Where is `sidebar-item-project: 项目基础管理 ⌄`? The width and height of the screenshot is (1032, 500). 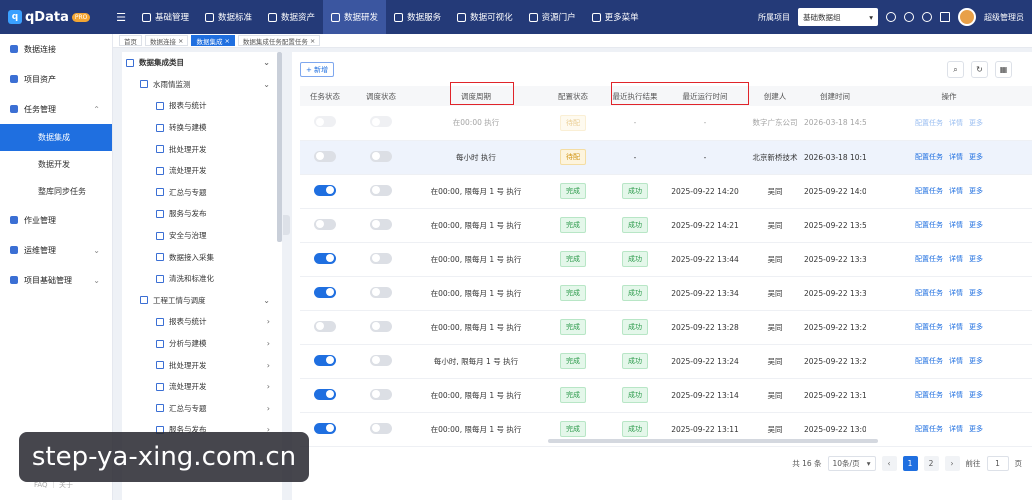
sidebar-item-project: 项目基础管理 ⌄ is located at coordinates (56, 280).